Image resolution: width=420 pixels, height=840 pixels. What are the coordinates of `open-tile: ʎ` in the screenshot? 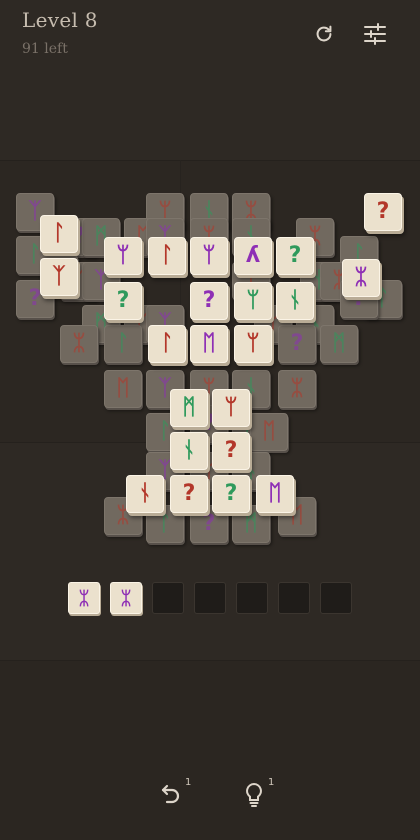 It's located at (253, 256).